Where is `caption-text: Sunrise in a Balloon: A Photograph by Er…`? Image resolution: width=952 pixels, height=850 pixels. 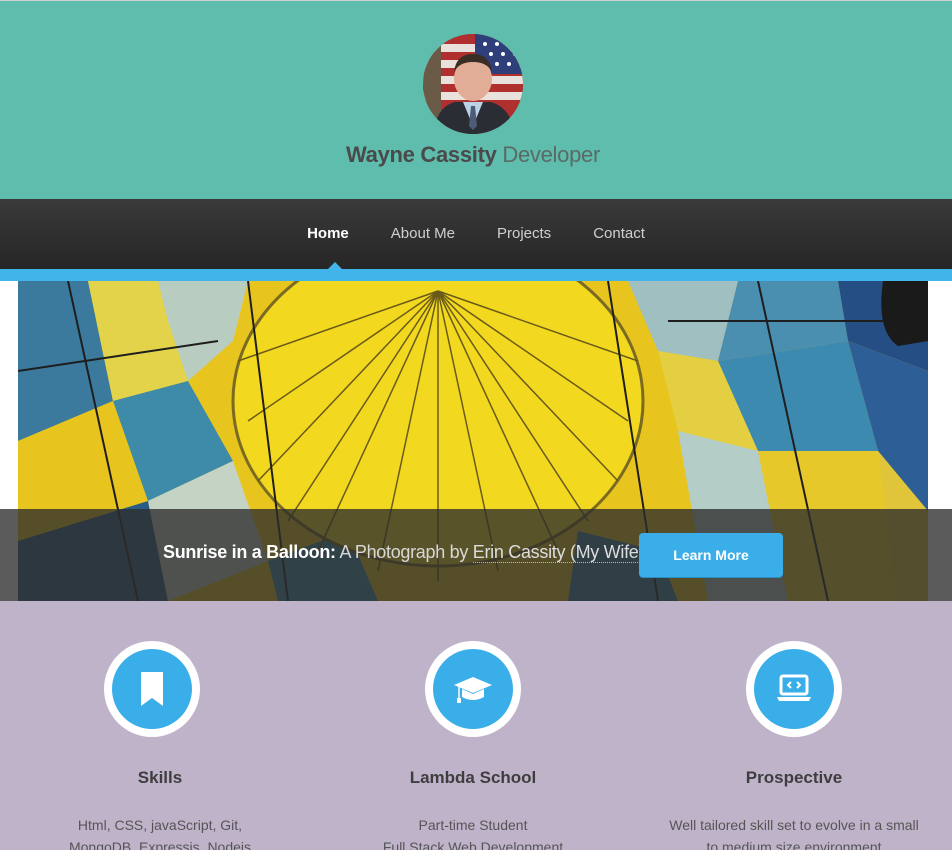 caption-text: Sunrise in a Balloon: A Photograph by Er… is located at coordinates (403, 552).